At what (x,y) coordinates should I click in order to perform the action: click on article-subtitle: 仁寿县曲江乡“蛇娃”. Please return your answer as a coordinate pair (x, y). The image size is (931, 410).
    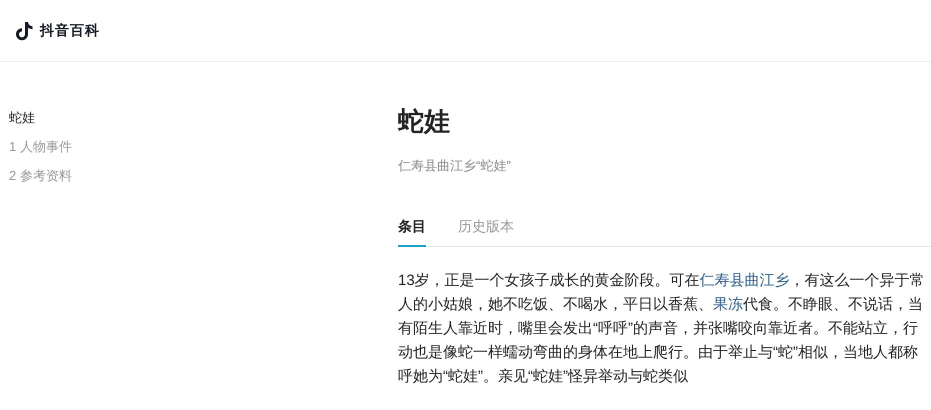
    Looking at the image, I should click on (454, 166).